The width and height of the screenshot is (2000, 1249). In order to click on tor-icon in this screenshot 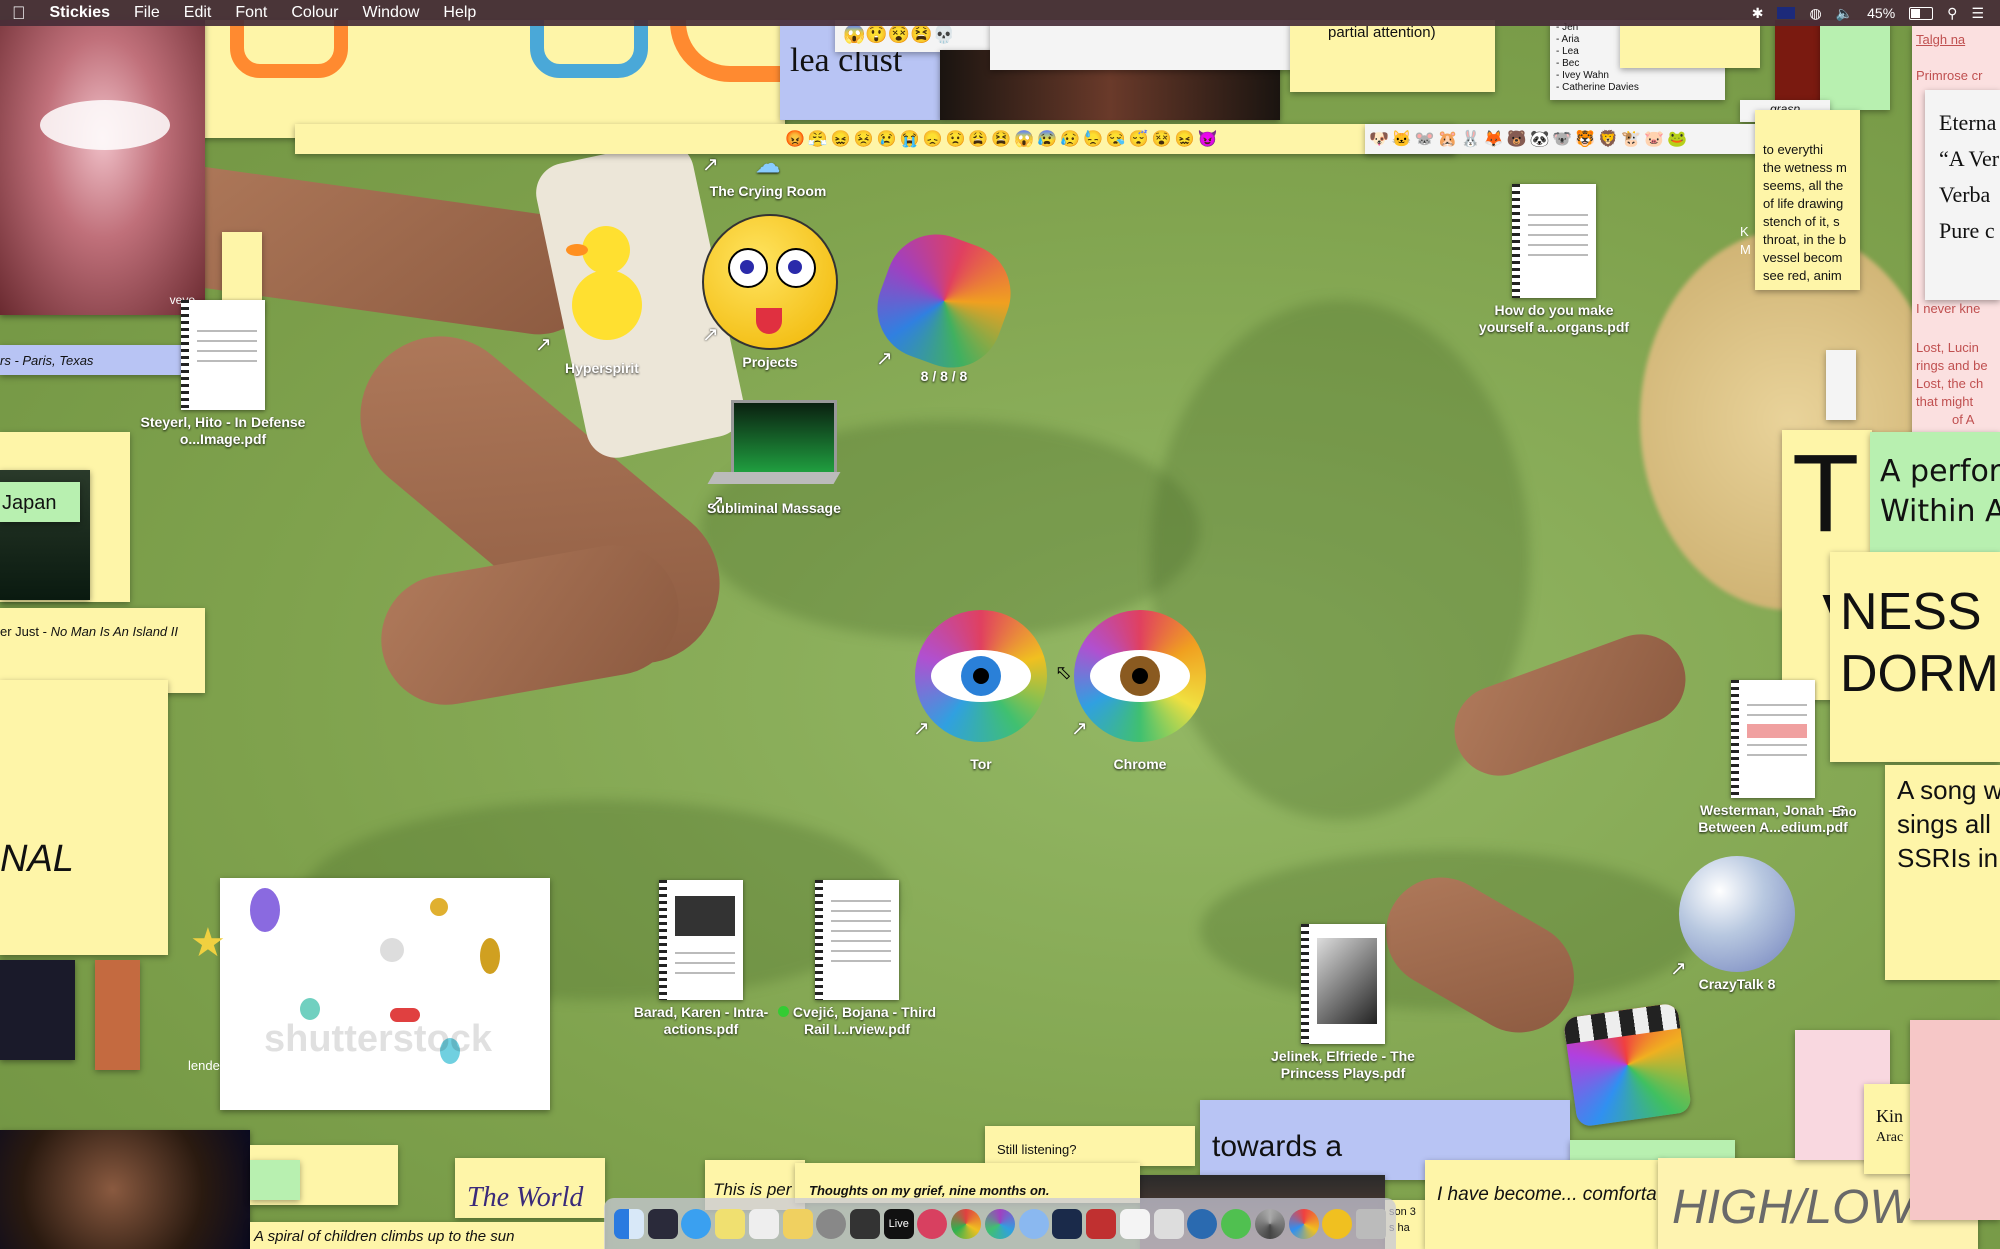, I will do `click(999, 1223)`.